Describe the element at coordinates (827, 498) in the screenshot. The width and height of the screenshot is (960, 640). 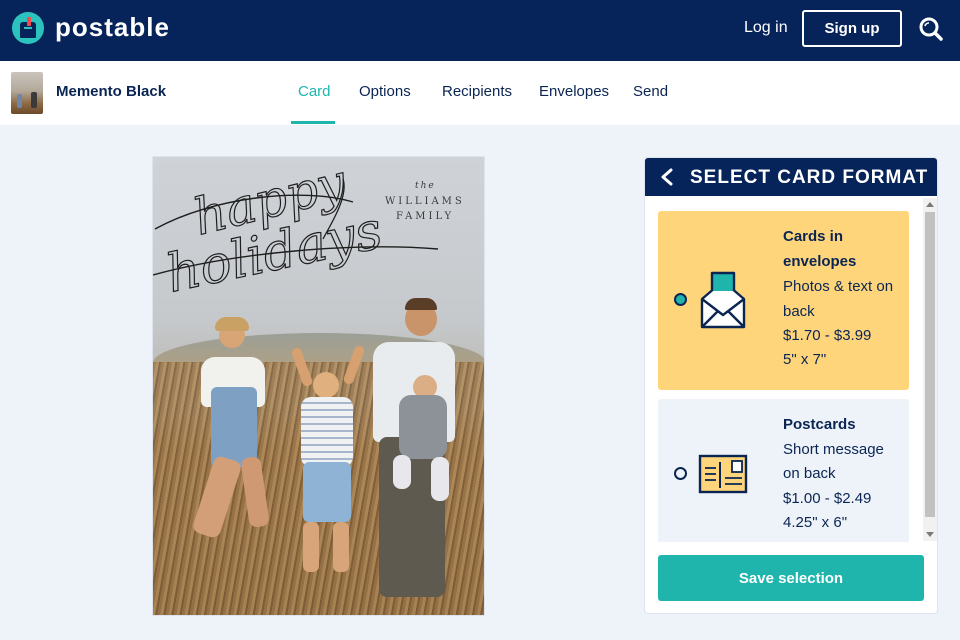
I see `option-price: $1.00 - $2.49` at that location.